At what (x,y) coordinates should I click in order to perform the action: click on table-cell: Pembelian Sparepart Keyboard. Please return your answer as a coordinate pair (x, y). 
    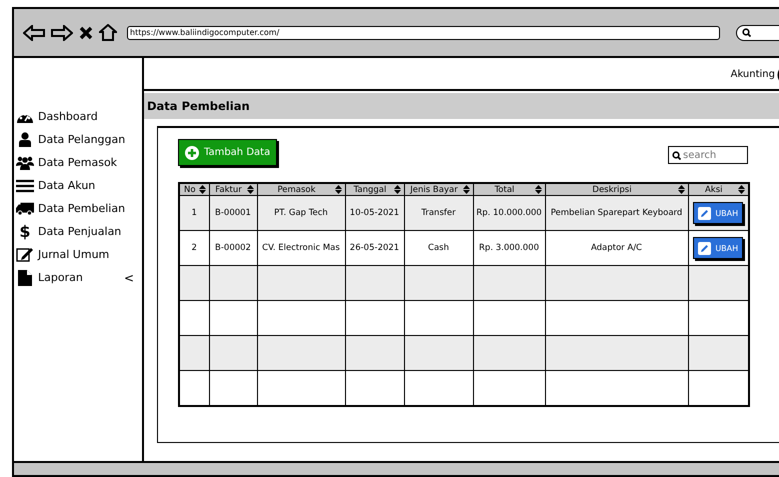
    Looking at the image, I should click on (616, 213).